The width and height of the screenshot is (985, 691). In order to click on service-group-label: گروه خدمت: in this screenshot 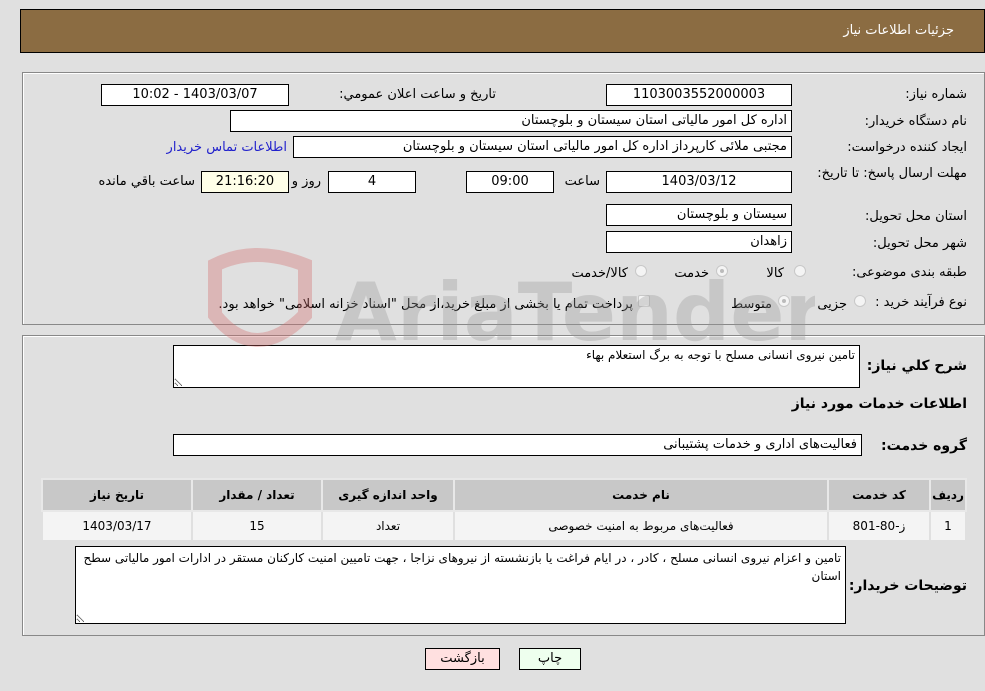, I will do `click(924, 446)`.